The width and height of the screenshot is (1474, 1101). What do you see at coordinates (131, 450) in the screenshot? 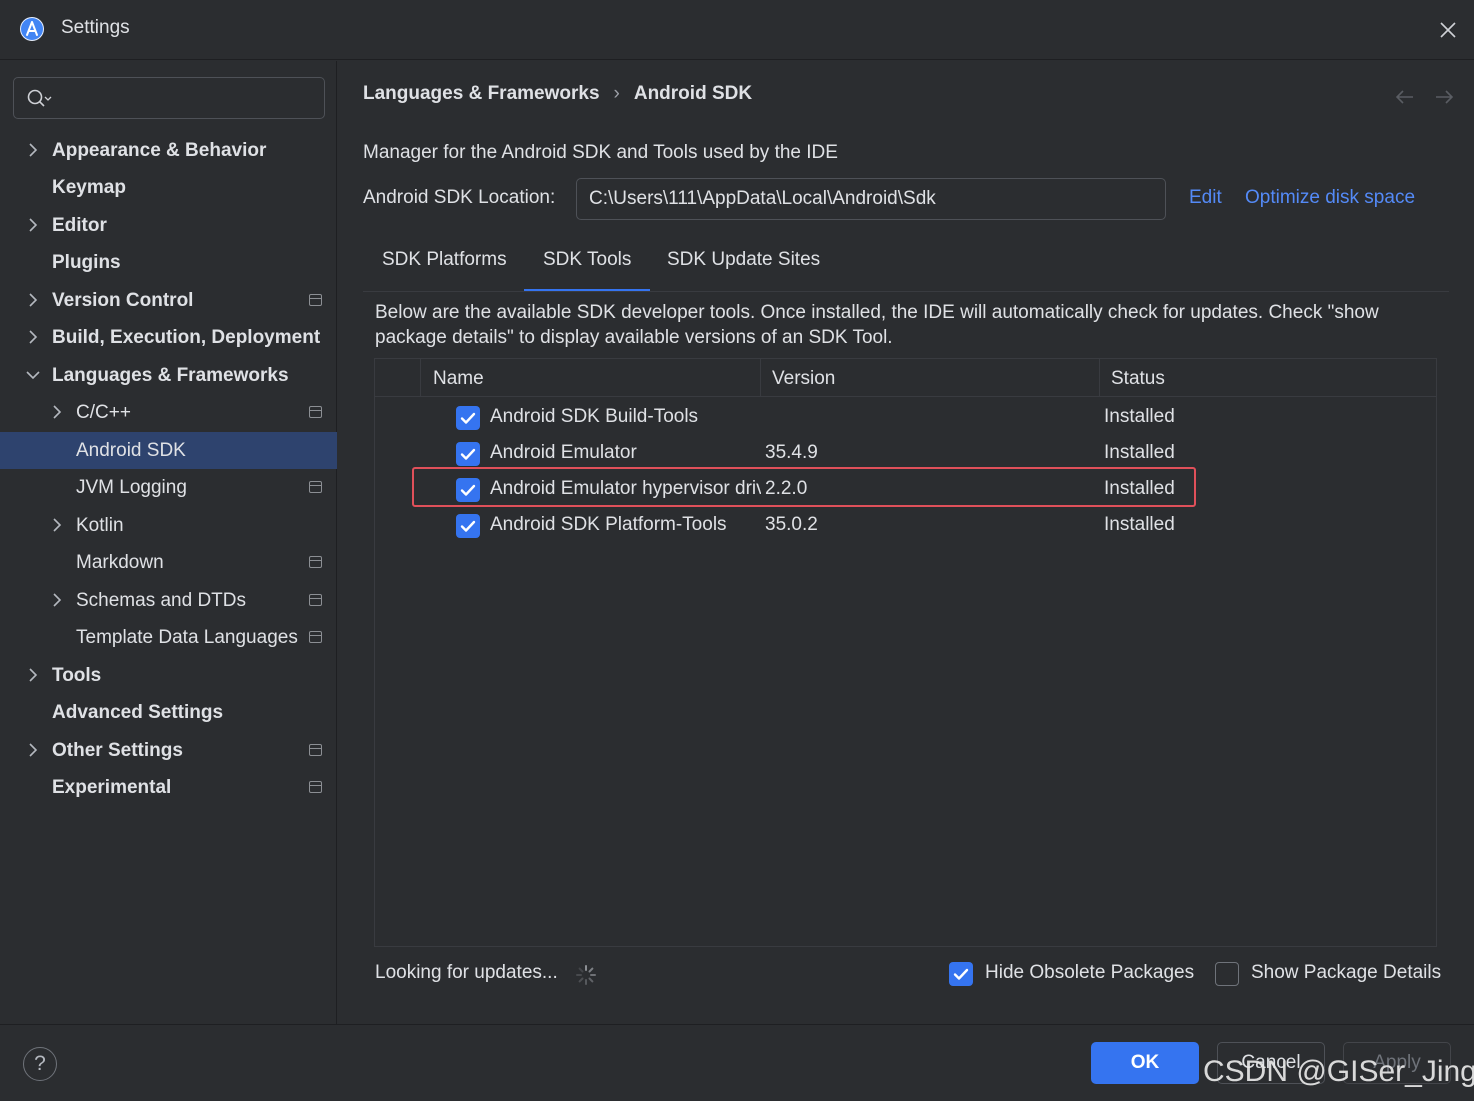
I see `sidebar-item-label: Android SDK` at bounding box center [131, 450].